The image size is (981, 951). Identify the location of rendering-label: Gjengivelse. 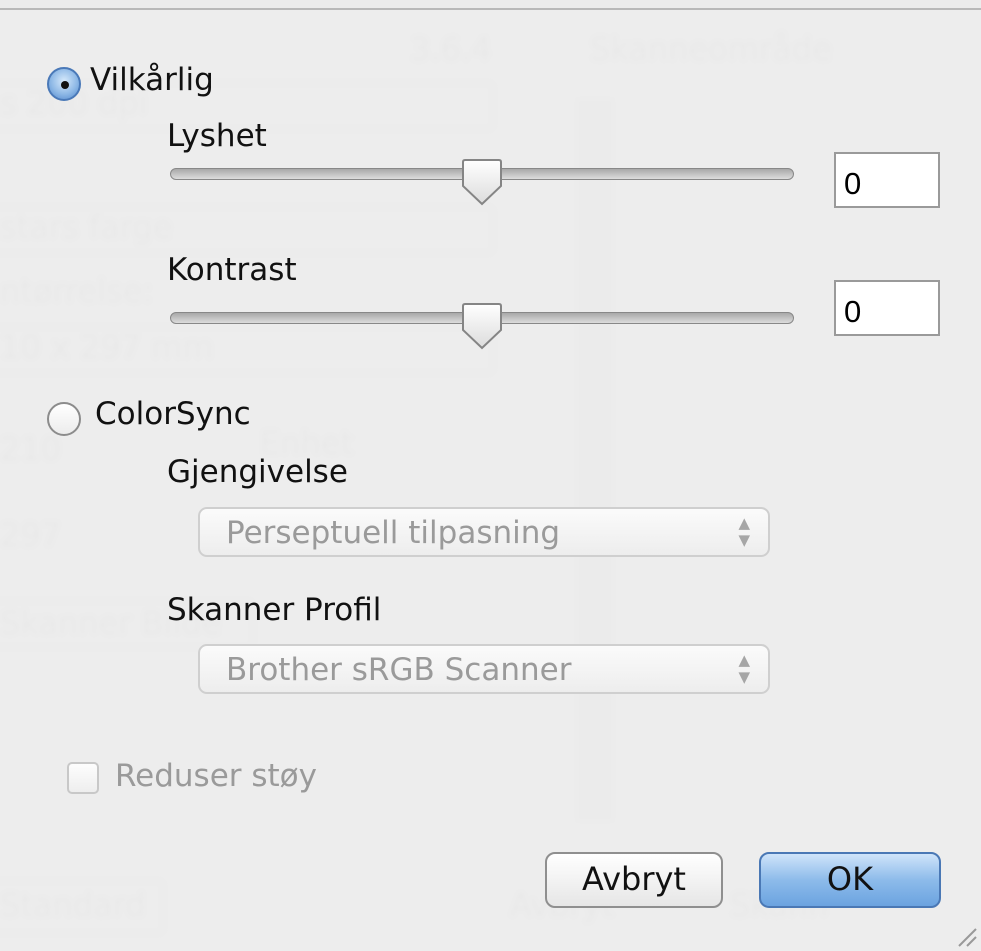
(257, 472).